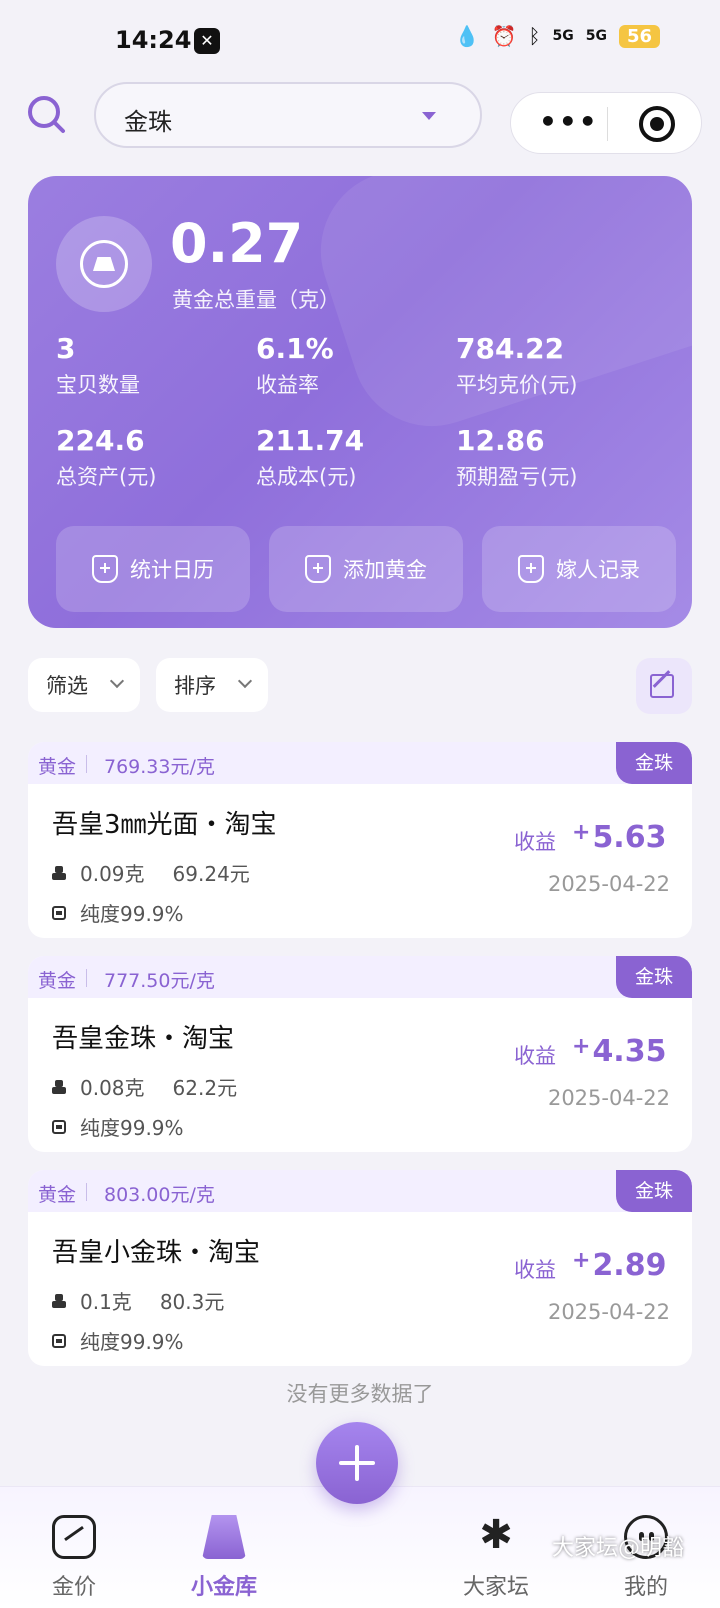 The width and height of the screenshot is (720, 1608). I want to click on battery-icon: 56, so click(639, 36).